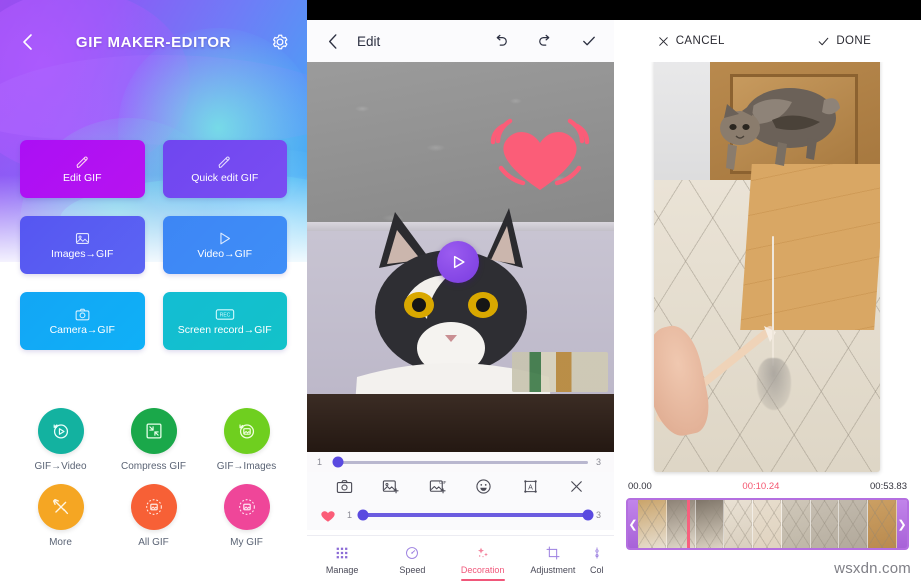  What do you see at coordinates (246, 466) in the screenshot?
I see `circle-label: GIF→Images` at bounding box center [246, 466].